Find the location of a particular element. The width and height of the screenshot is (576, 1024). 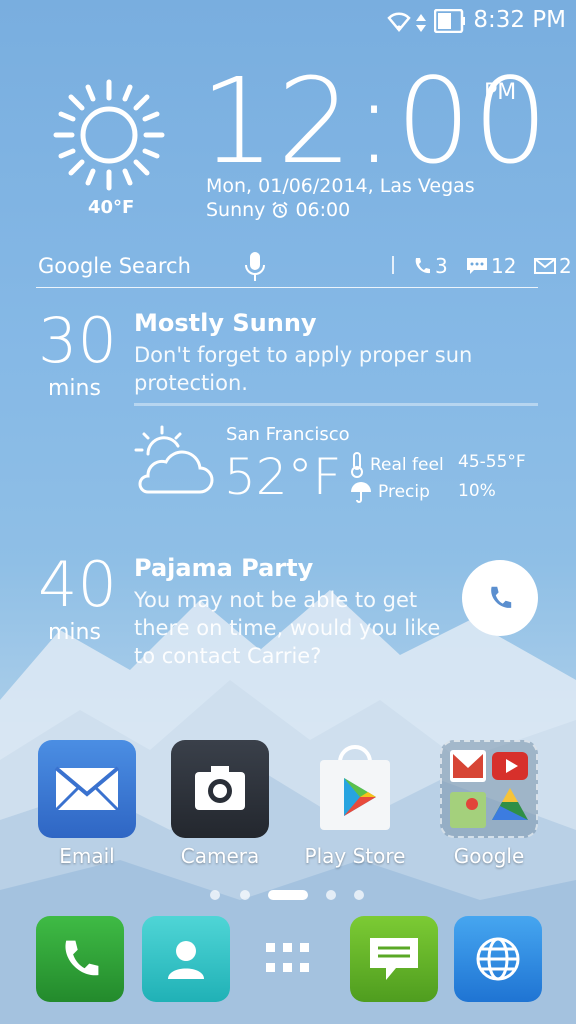

app-play-store: Play Store is located at coordinates (355, 804).